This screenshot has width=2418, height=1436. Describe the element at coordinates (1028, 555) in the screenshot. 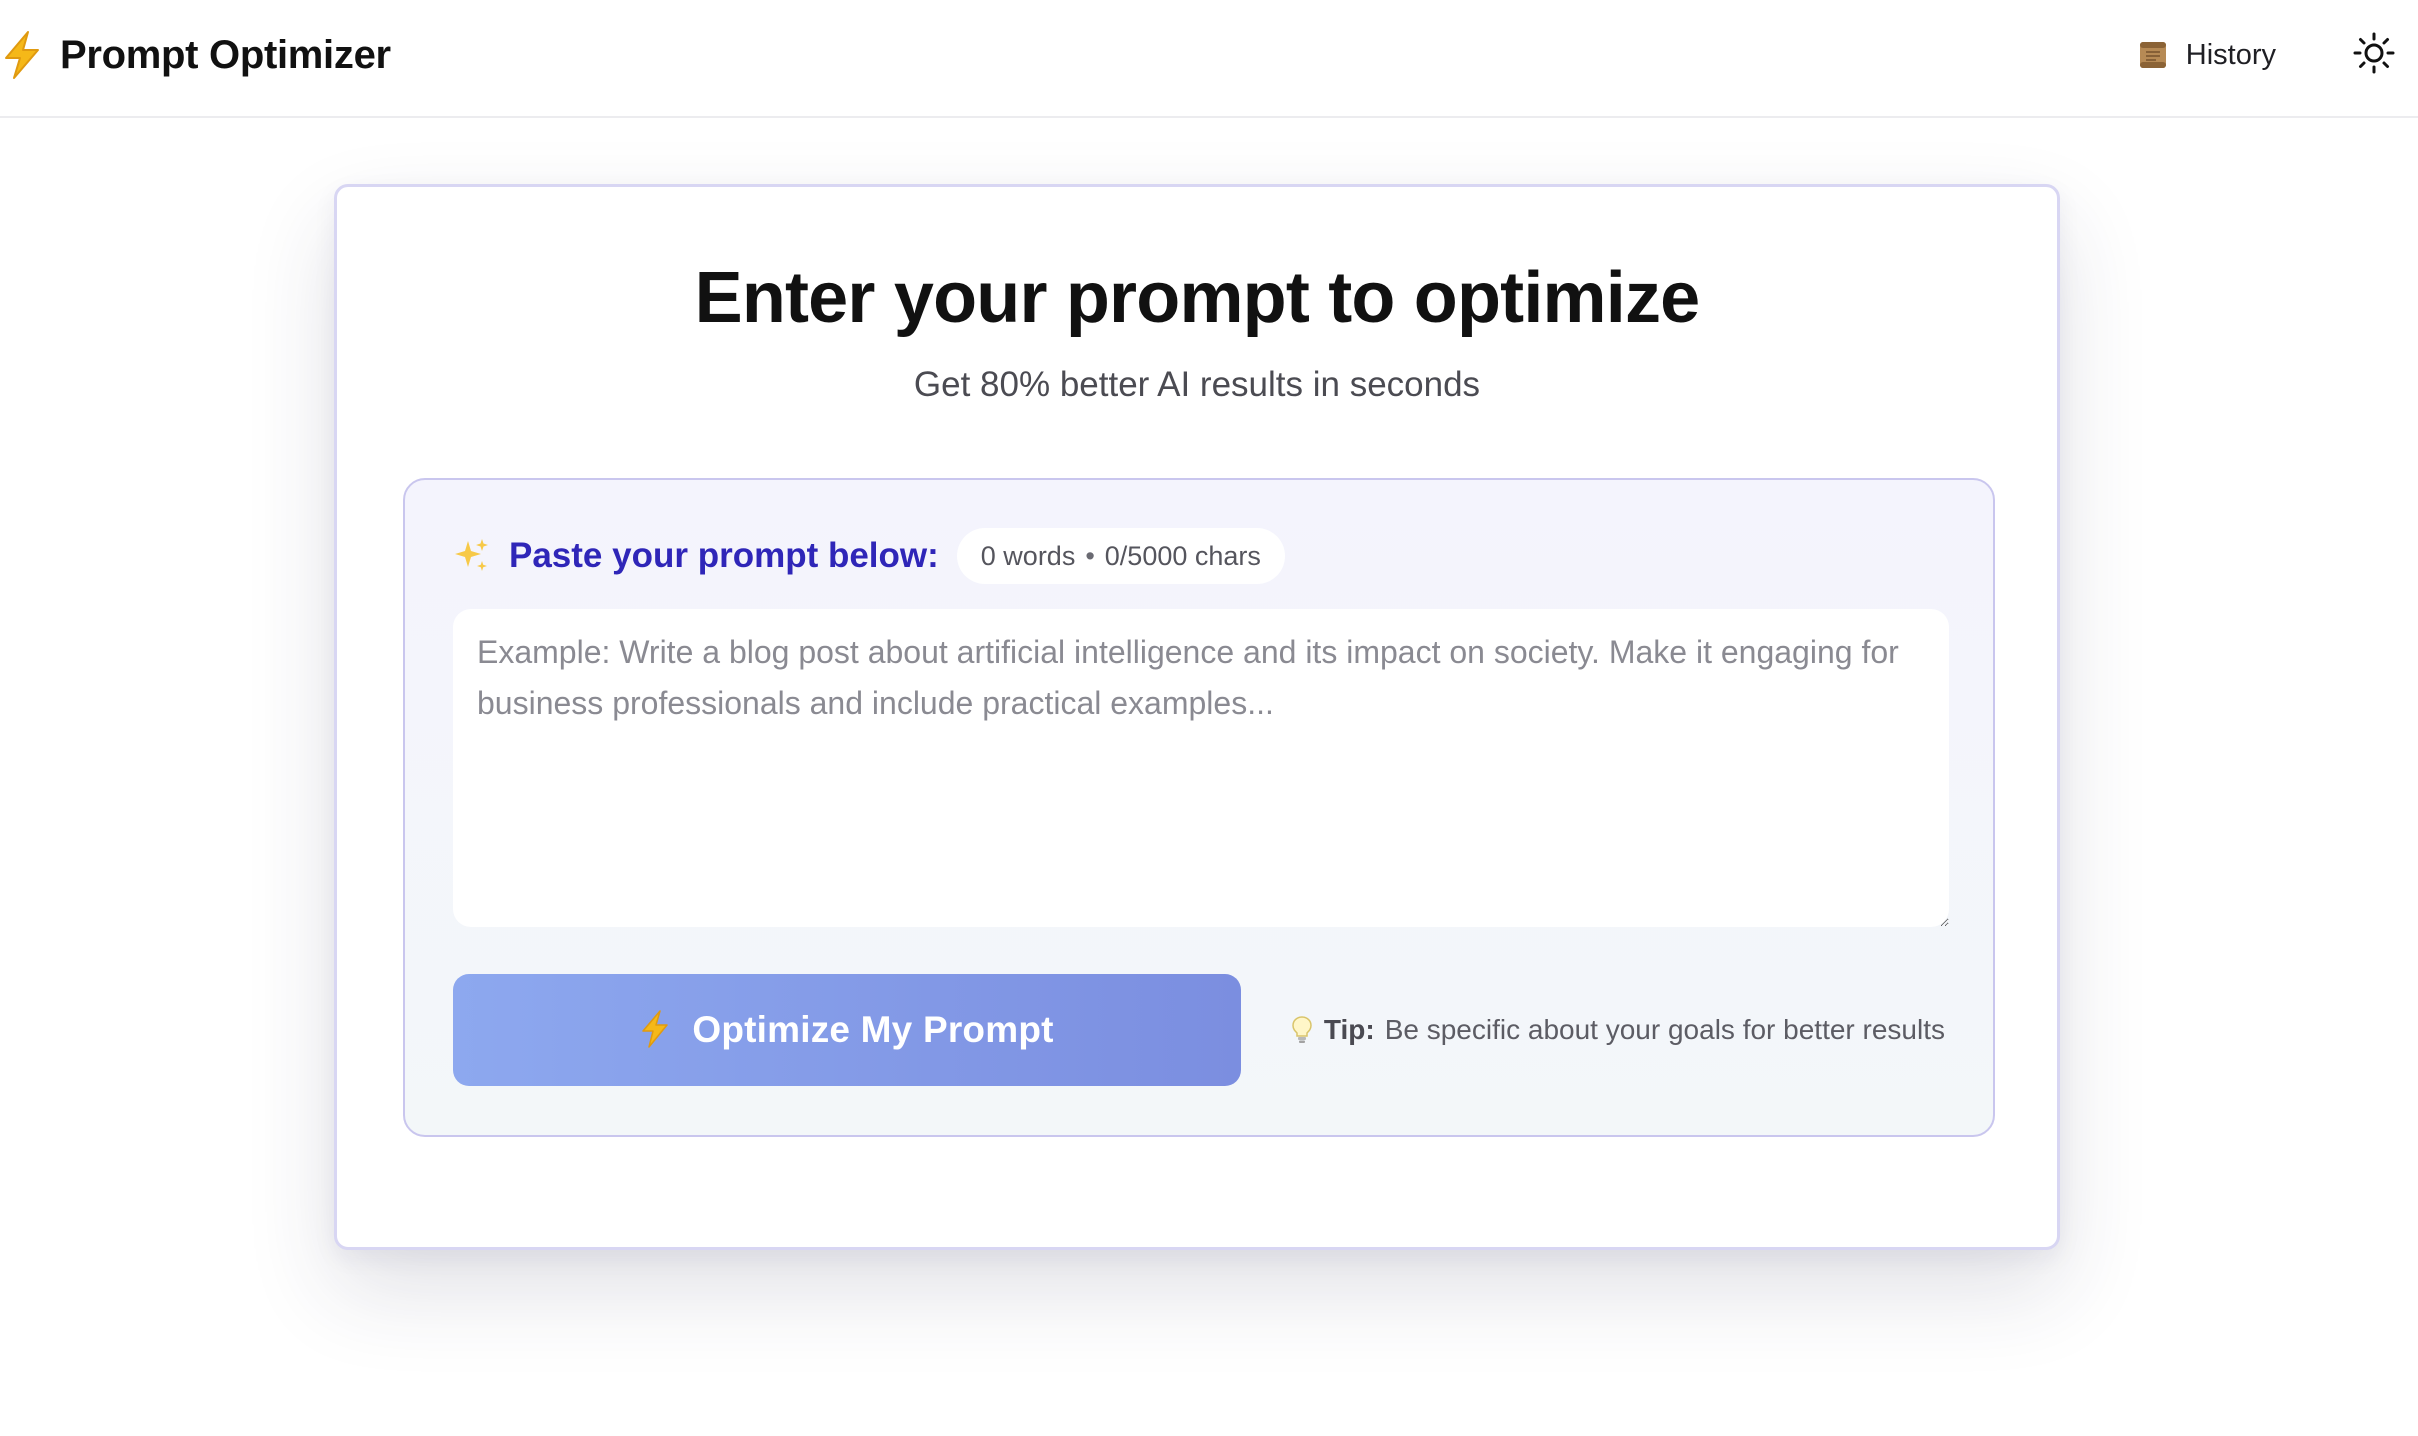

I see `word-count: 0 words` at that location.